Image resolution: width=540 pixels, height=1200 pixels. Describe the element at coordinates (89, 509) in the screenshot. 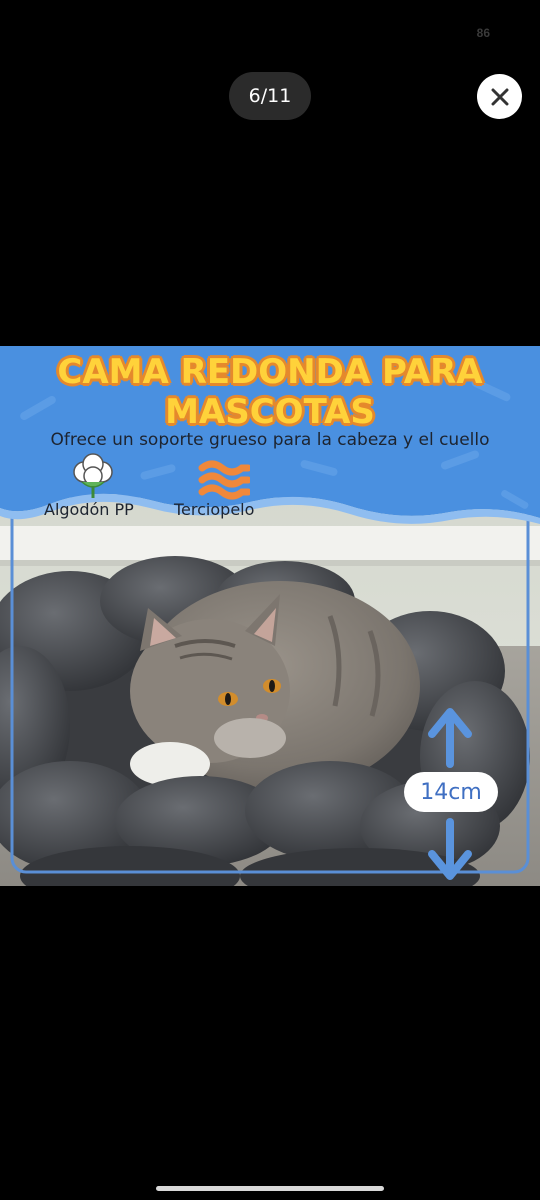

I see `feature-label-cotton: Algodón PP` at that location.